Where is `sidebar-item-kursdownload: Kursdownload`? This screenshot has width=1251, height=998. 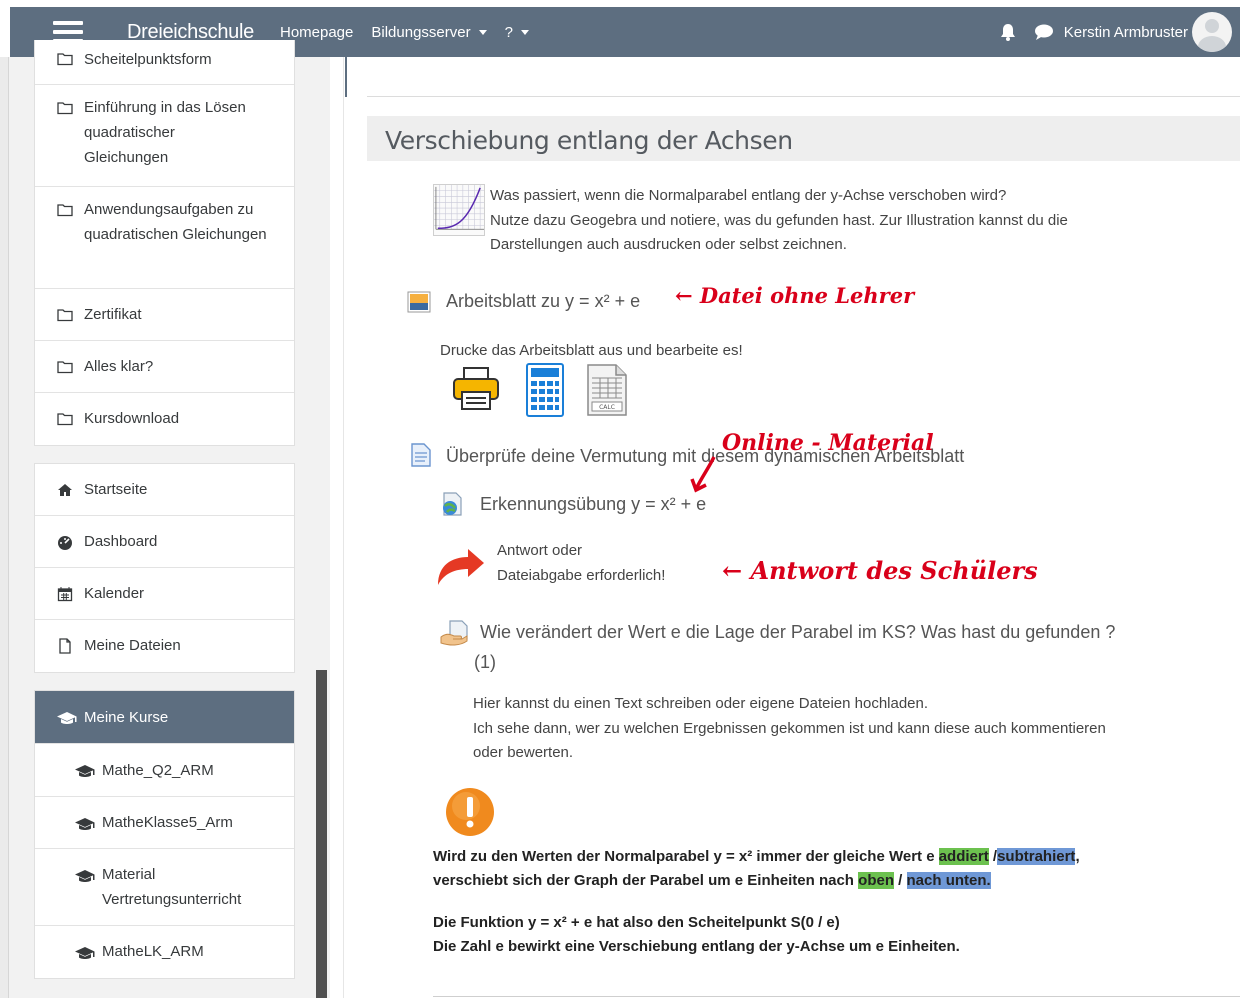 sidebar-item-kursdownload: Kursdownload is located at coordinates (164, 419).